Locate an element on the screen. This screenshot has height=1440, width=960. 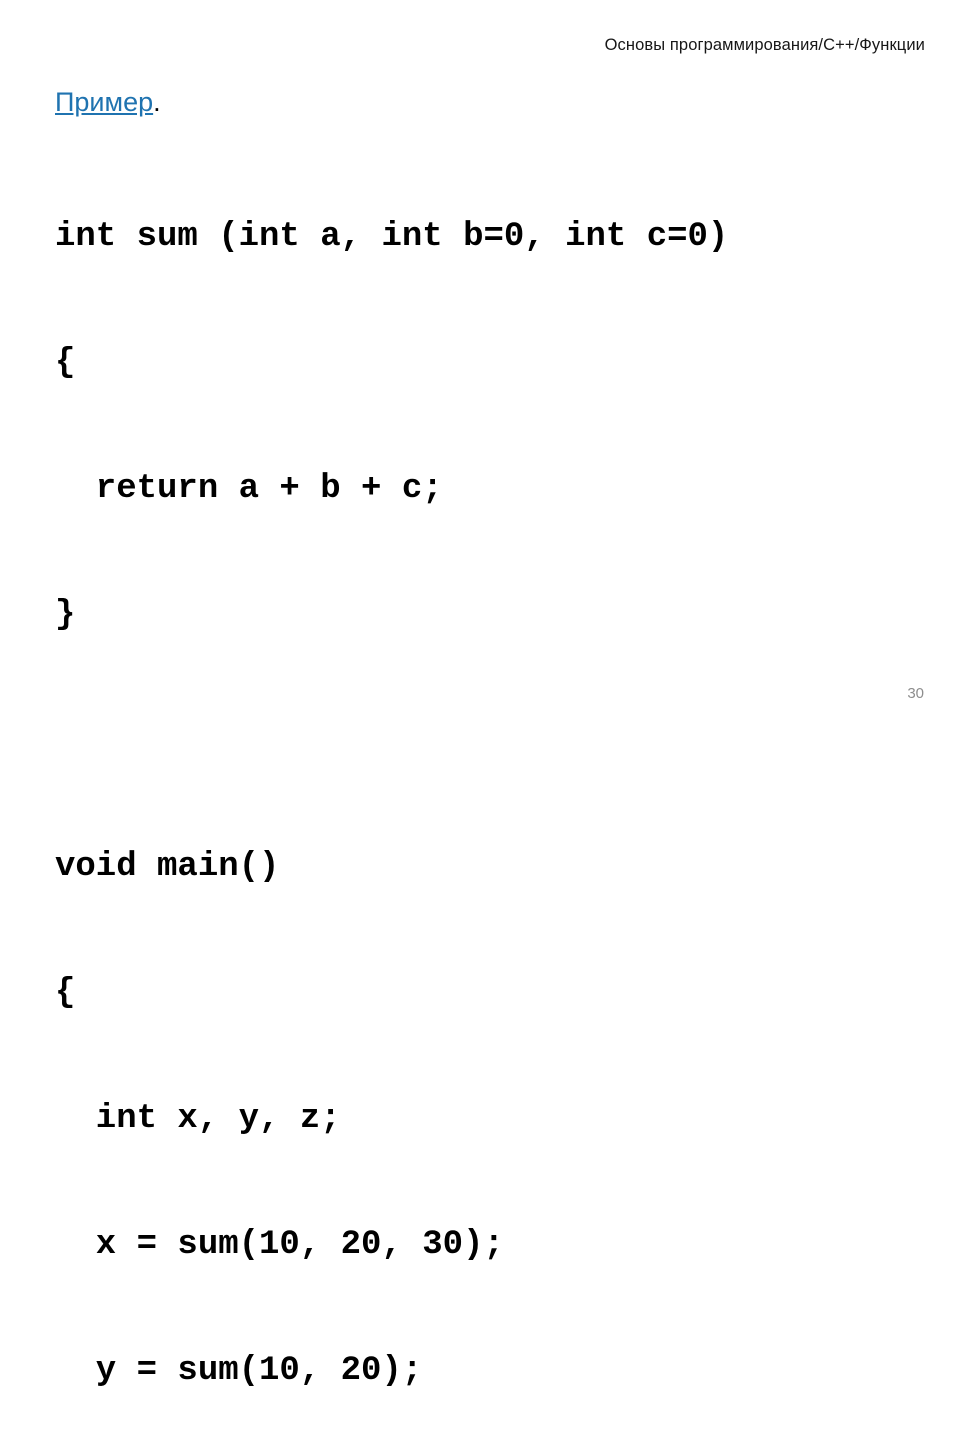
code-line: x = sum(10, 20, 30); is located at coordinates (279, 1245).